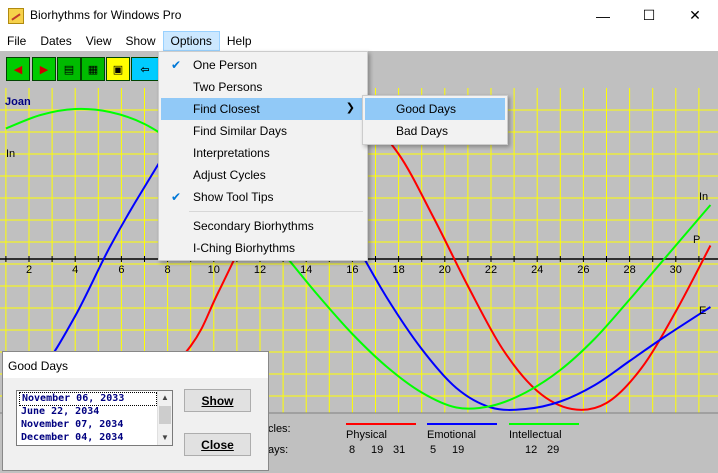 This screenshot has height=473, width=718. I want to click on menu-show-tool-tips: ✔ Show Tool Tips, so click(263, 197).